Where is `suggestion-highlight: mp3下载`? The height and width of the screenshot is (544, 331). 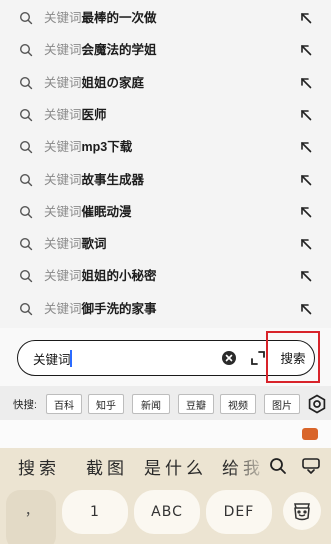
suggestion-highlight: mp3下载 is located at coordinates (107, 147).